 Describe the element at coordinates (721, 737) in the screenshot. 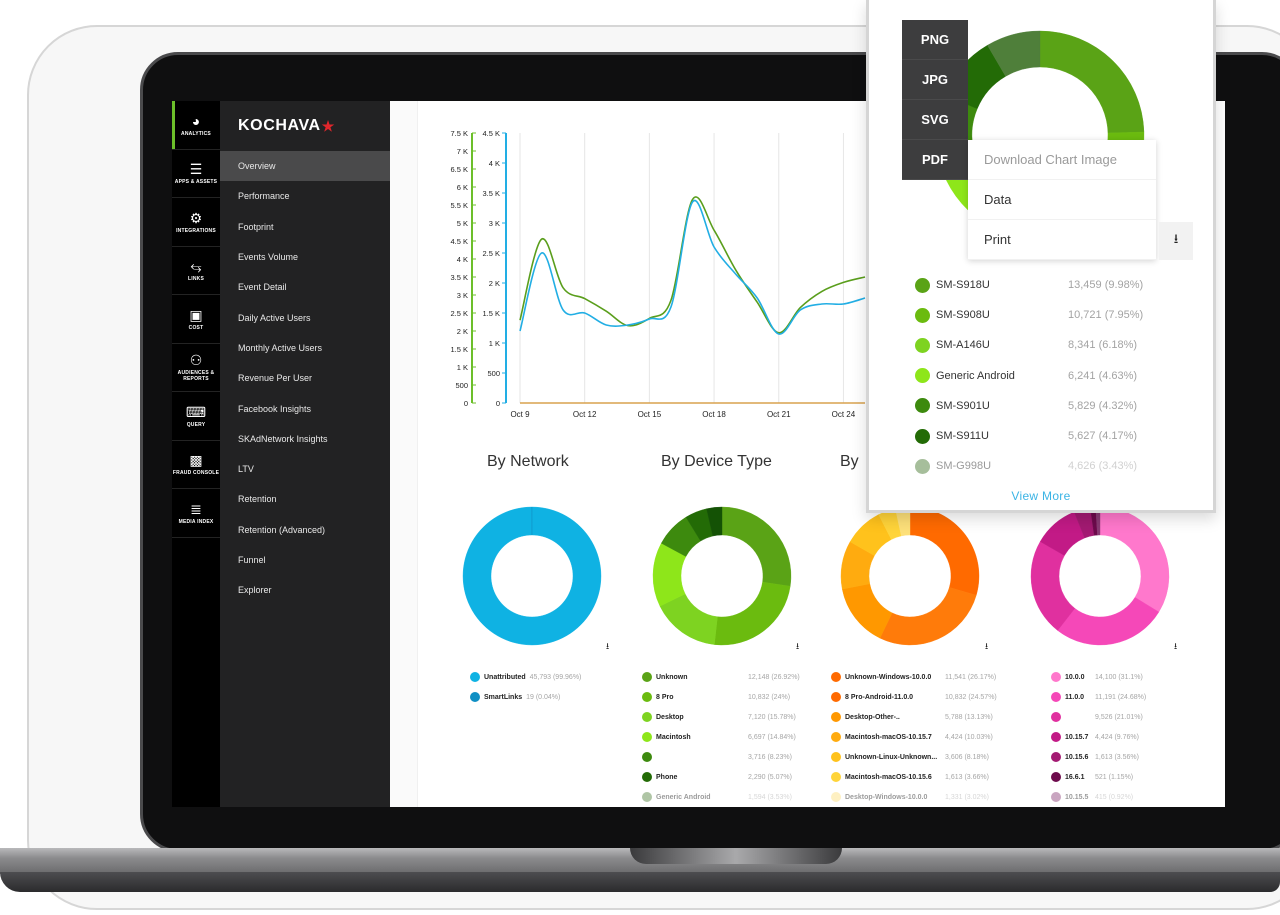

I see `legend-item: Macintosh 6,697 (14.84%)` at that location.